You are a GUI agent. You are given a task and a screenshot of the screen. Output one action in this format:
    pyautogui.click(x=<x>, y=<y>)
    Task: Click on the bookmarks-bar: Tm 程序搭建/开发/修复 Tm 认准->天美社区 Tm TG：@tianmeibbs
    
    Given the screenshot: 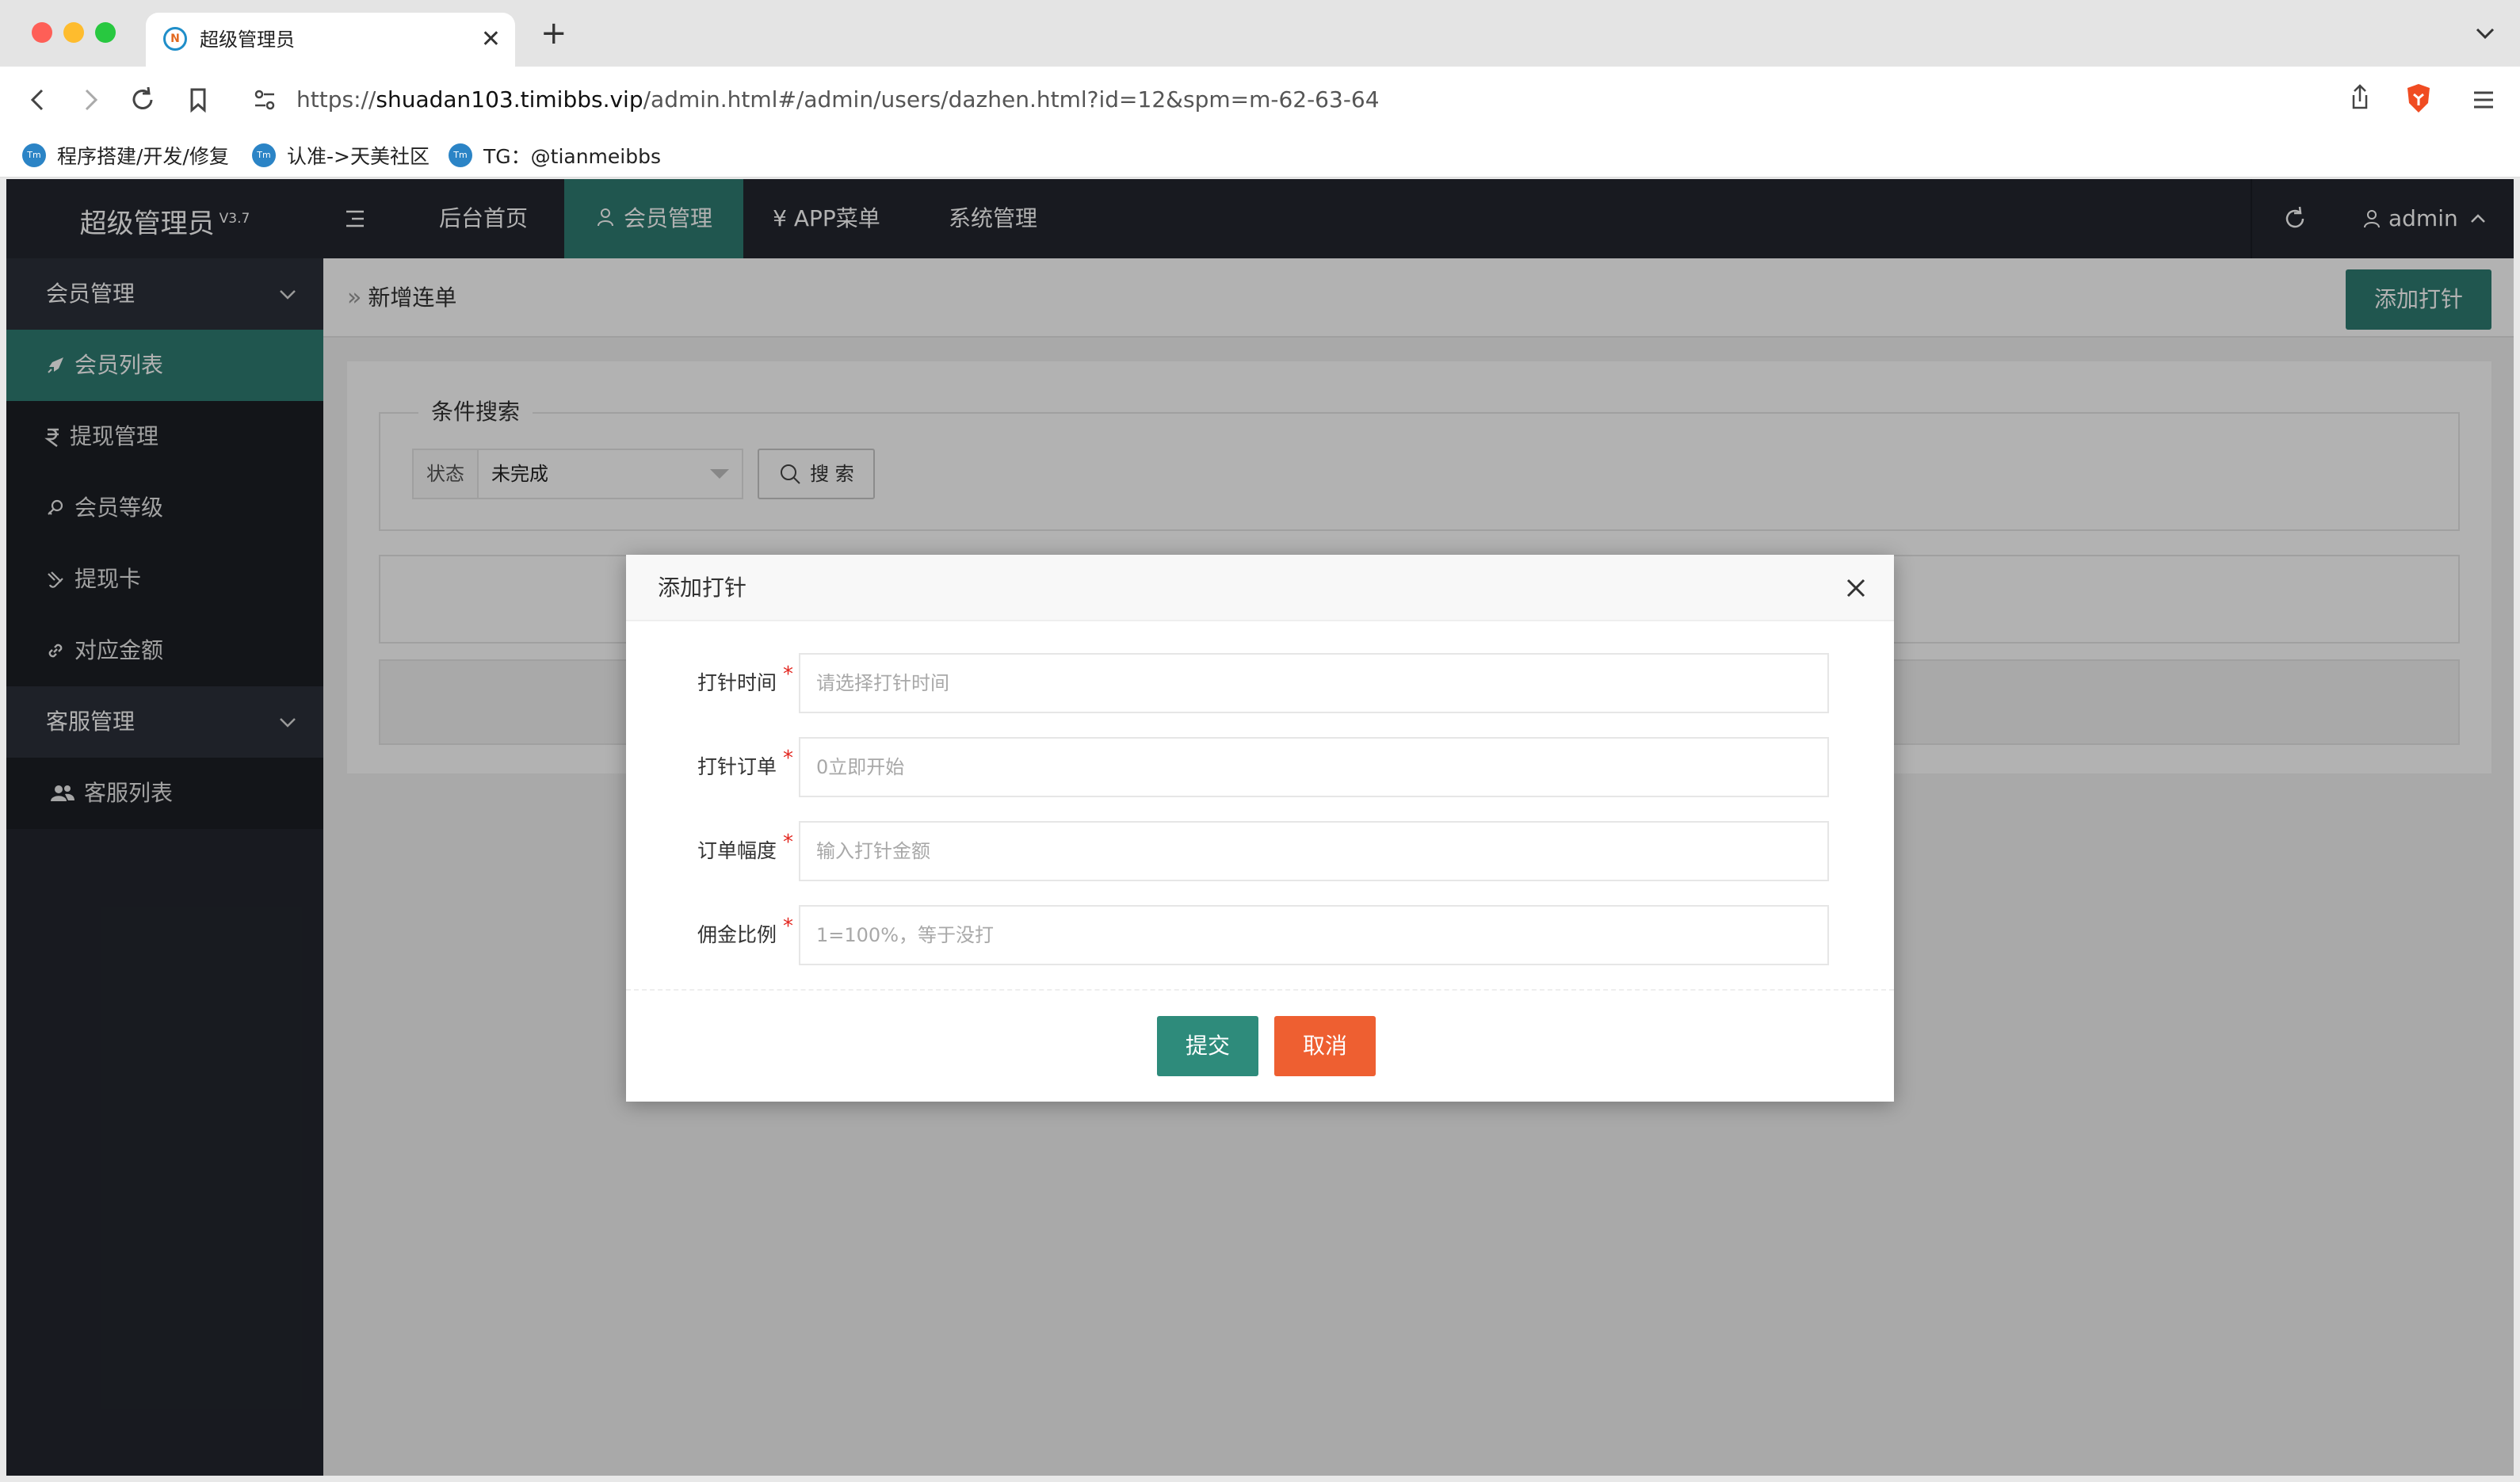 What is the action you would take?
    pyautogui.click(x=1260, y=155)
    